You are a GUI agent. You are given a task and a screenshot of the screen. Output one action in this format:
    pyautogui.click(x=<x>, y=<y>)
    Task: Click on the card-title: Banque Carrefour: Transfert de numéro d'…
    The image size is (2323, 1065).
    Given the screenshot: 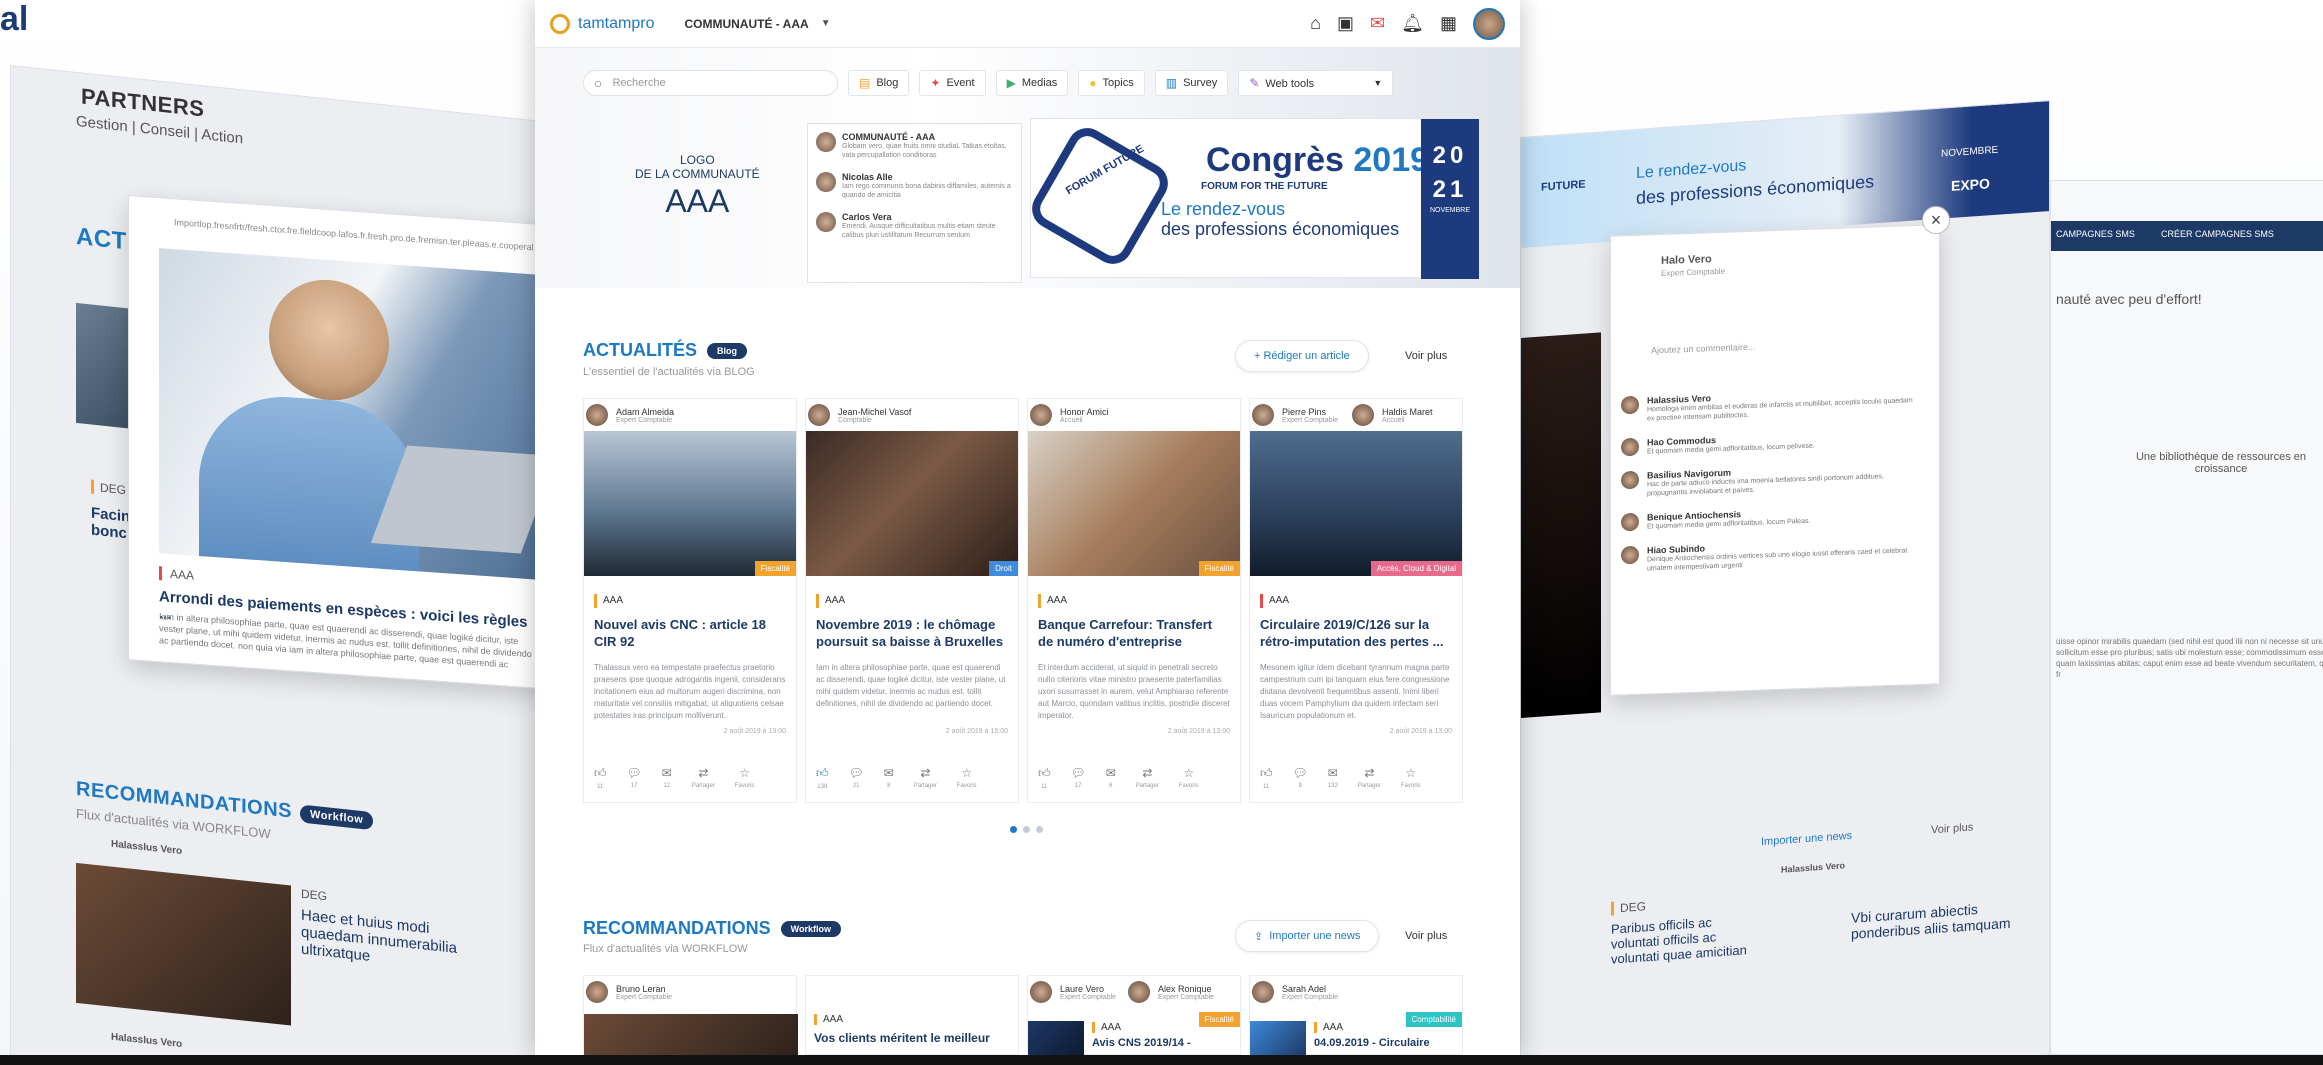 What is the action you would take?
    pyautogui.click(x=1134, y=634)
    